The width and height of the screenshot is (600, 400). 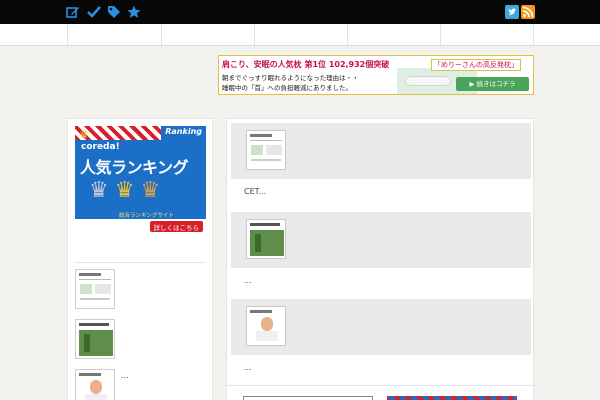 What do you see at coordinates (100, 147) in the screenshot?
I see `ranking-brand: coreda!` at bounding box center [100, 147].